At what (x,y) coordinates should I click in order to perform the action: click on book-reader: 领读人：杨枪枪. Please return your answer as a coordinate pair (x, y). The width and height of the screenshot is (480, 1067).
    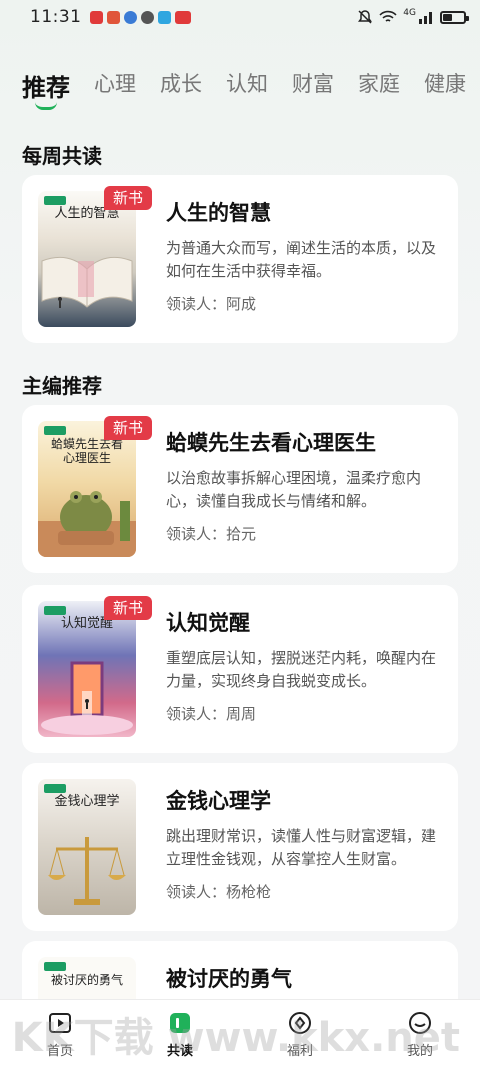
    Looking at the image, I should click on (304, 891).